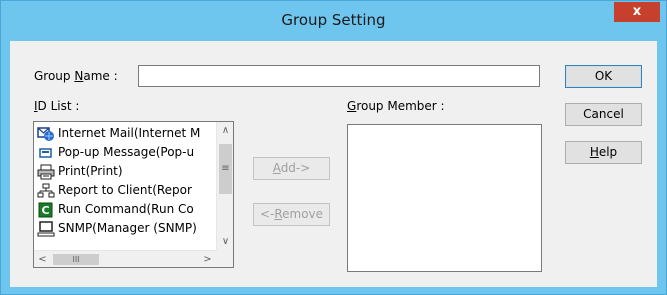  I want to click on id-list-label: ID List :, so click(57, 106).